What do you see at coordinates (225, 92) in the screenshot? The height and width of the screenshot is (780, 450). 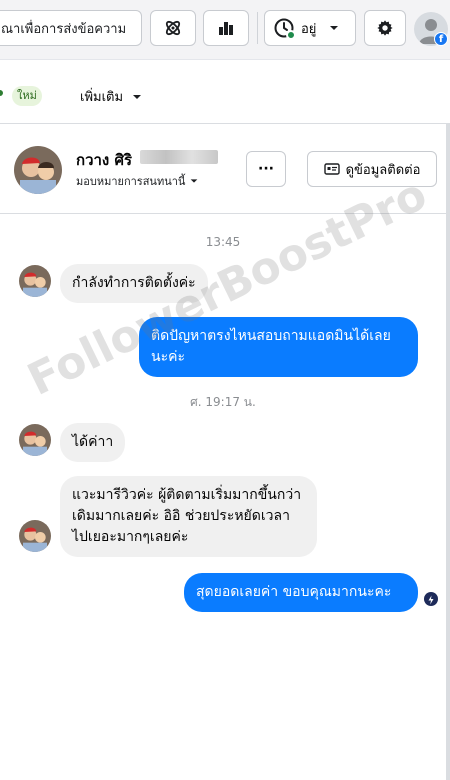 I see `inbox-filter-row` at bounding box center [225, 92].